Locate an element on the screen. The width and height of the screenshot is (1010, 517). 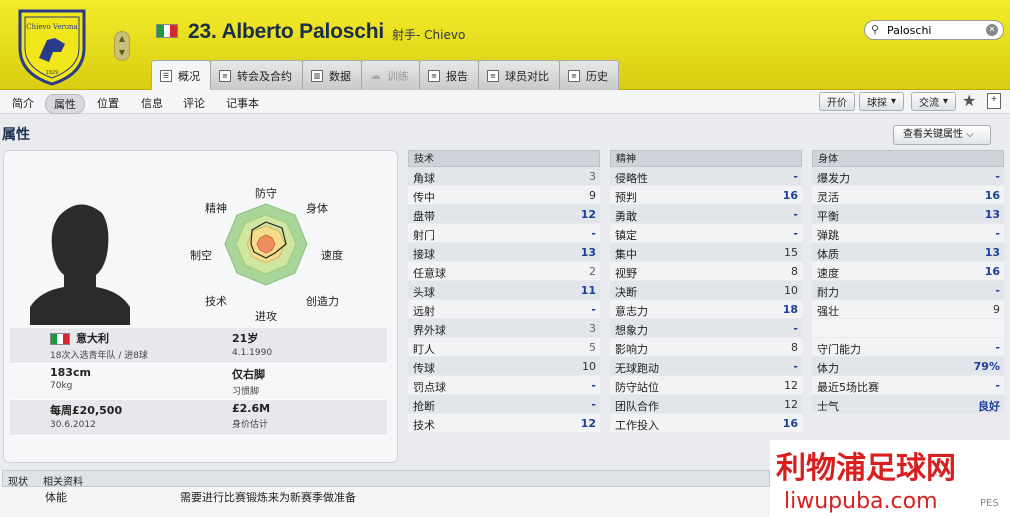
technical-header: 技术 is located at coordinates (504, 158).